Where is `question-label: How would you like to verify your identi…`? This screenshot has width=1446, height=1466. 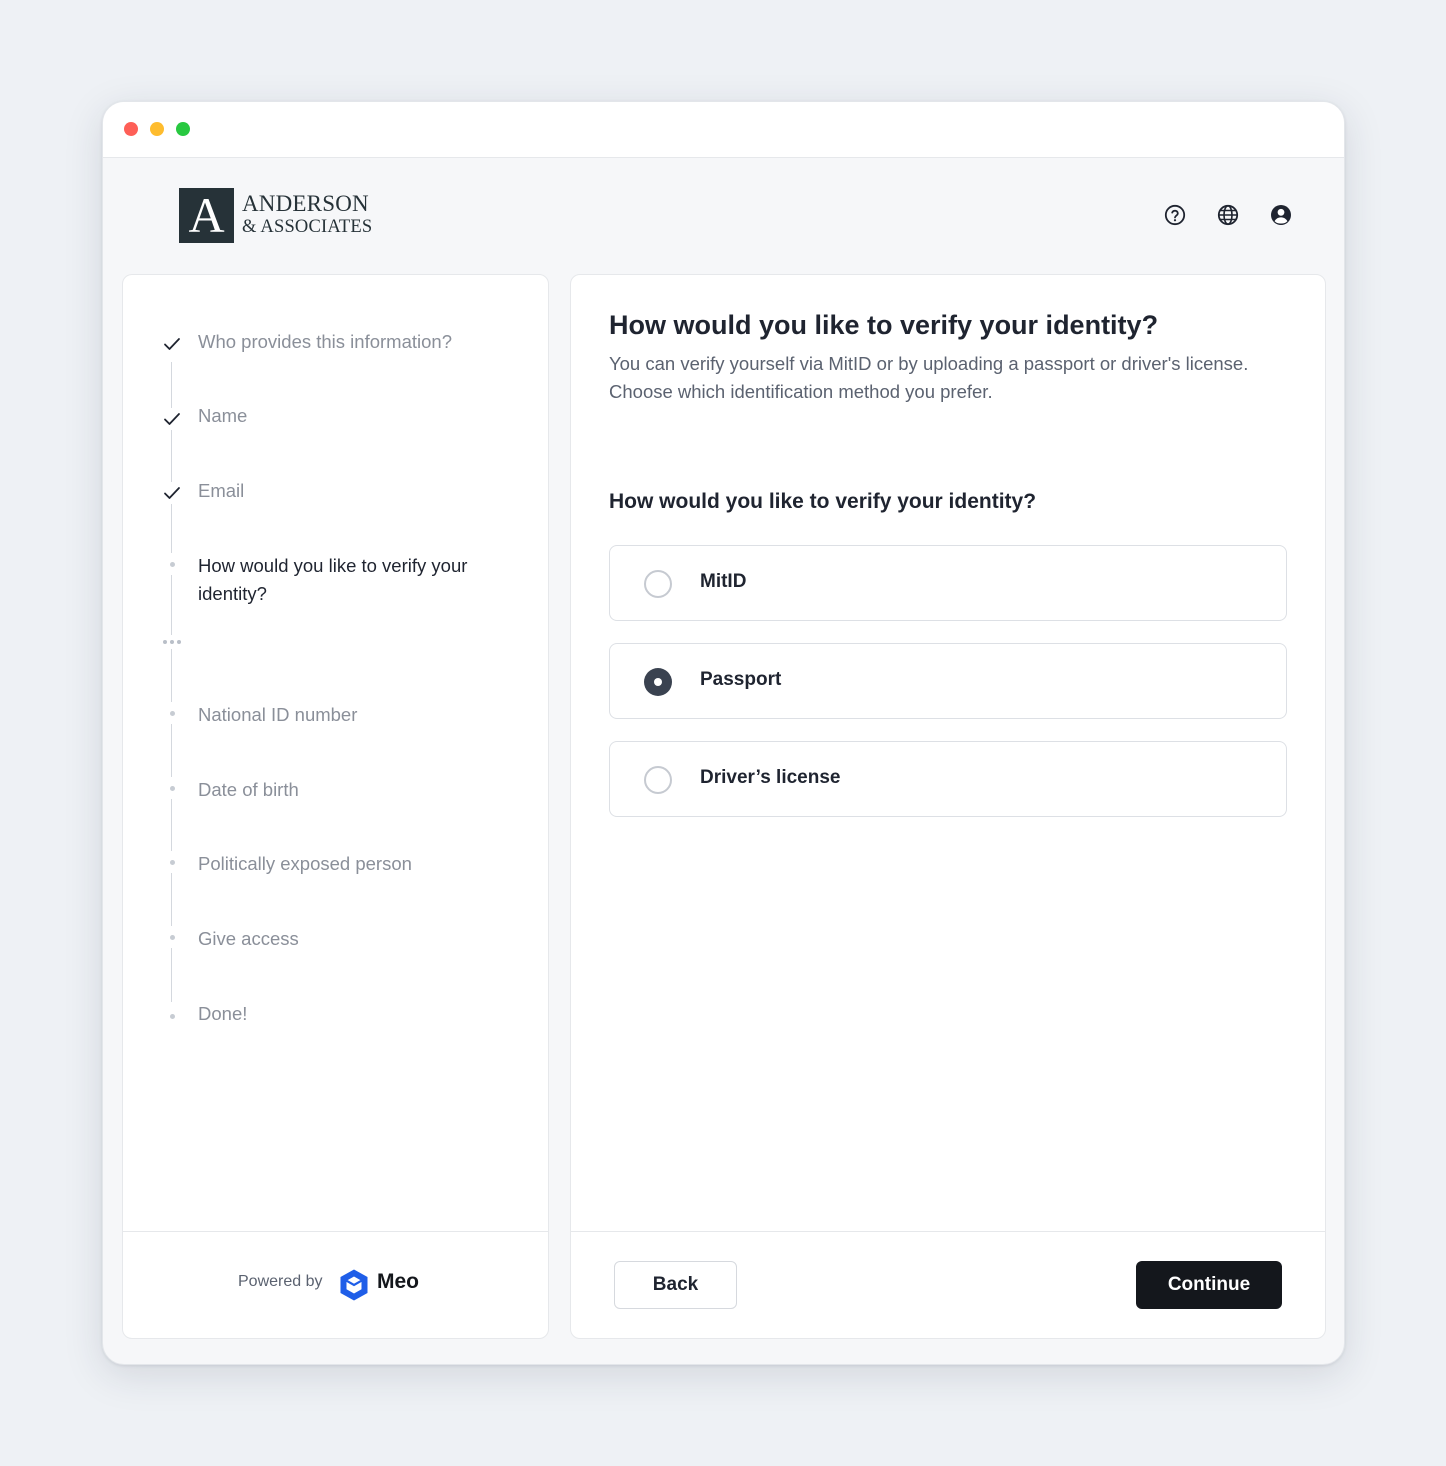
question-label: How would you like to verify your identi… is located at coordinates (823, 501).